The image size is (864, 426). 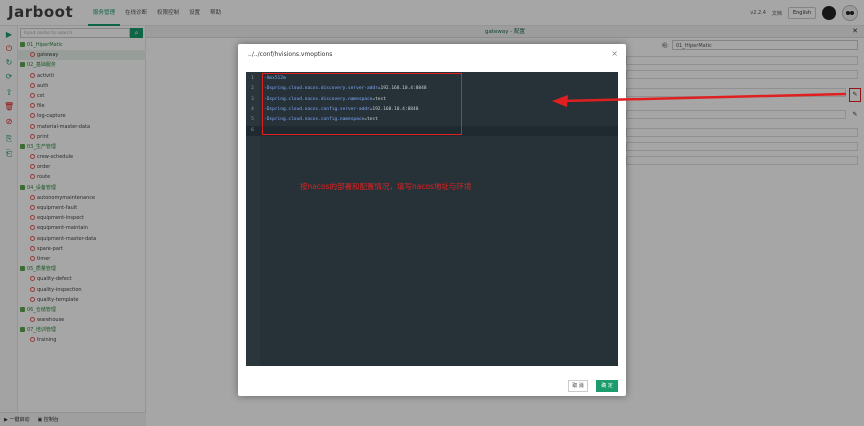 I want to click on line-number: 4, so click(x=252, y=109).